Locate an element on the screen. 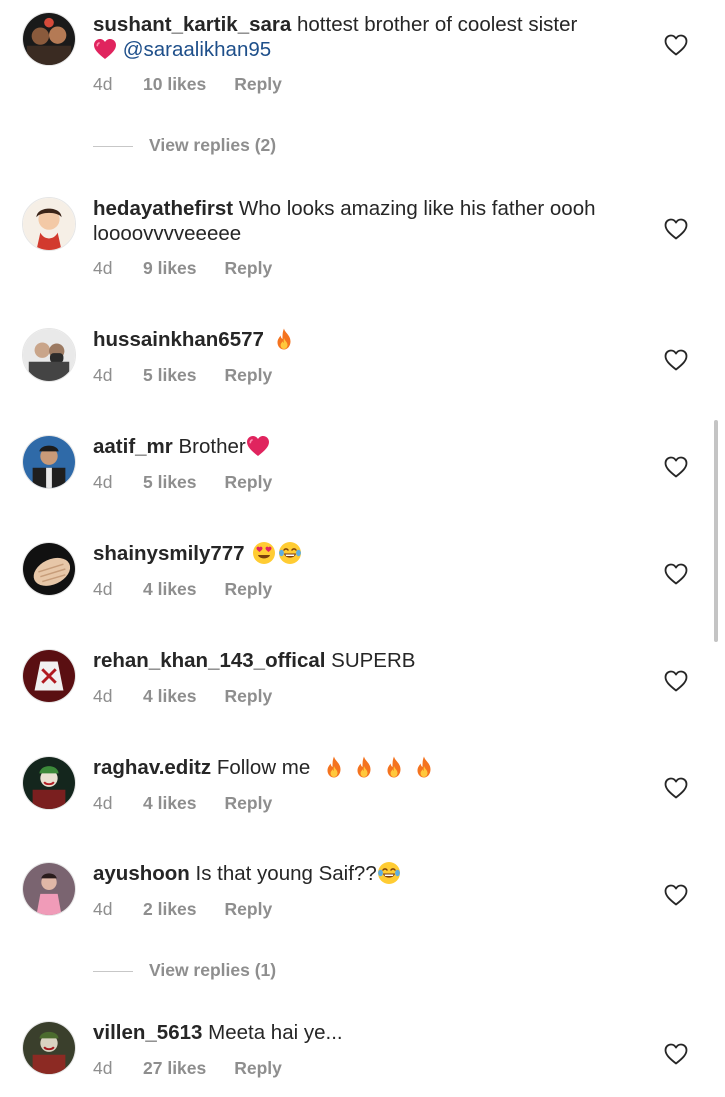 The image size is (725, 1097). comment-username: ayushoon is located at coordinates (141, 873).